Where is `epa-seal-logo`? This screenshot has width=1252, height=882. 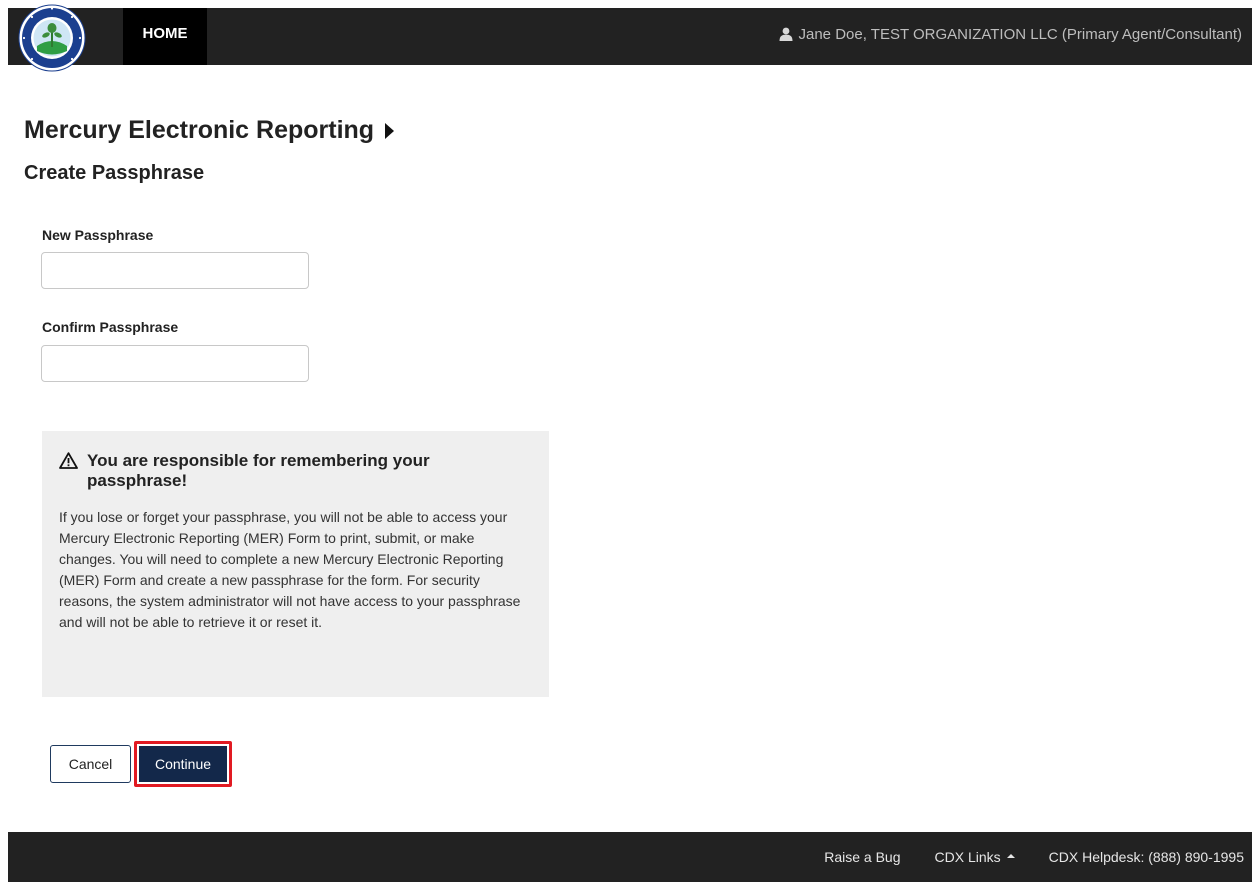
epa-seal-logo is located at coordinates (52, 38).